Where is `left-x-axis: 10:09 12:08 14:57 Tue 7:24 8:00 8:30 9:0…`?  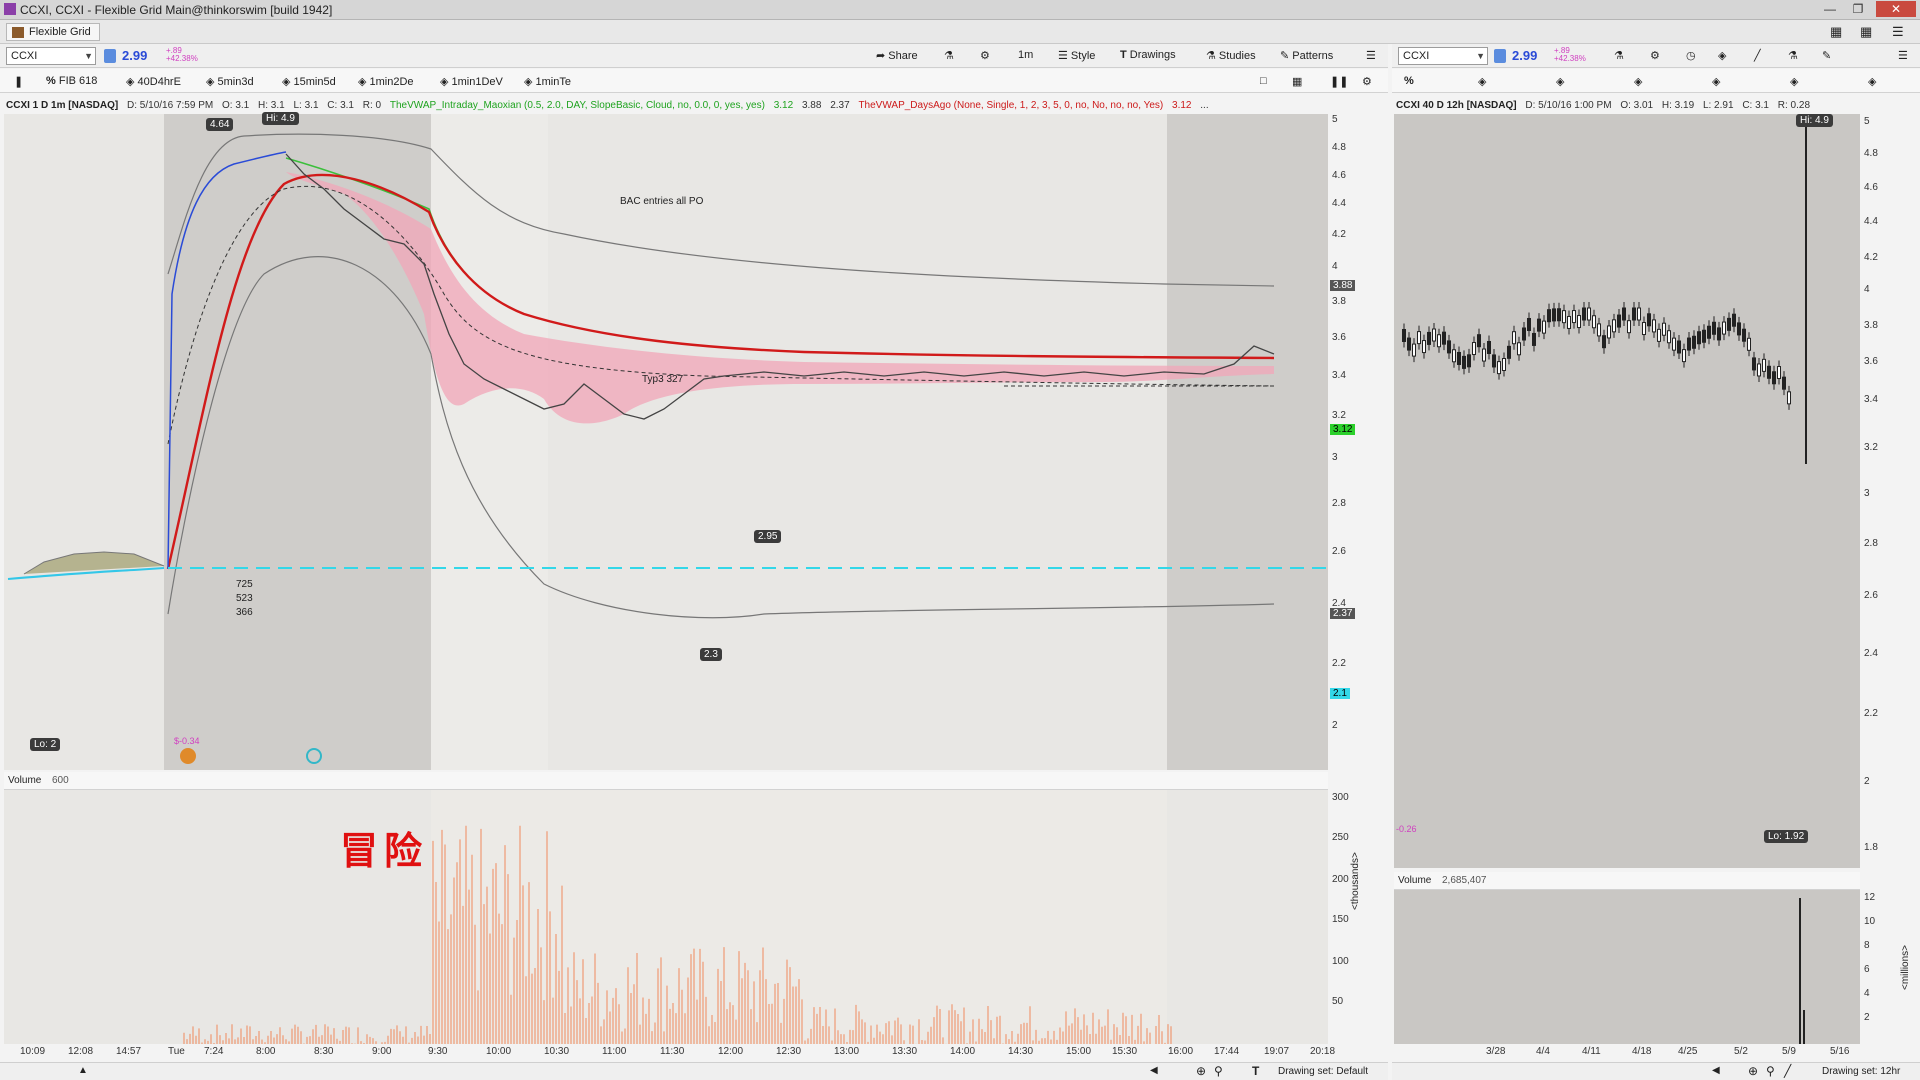 left-x-axis: 10:09 12:08 14:57 Tue 7:24 8:00 8:30 9:0… is located at coordinates (669, 1052).